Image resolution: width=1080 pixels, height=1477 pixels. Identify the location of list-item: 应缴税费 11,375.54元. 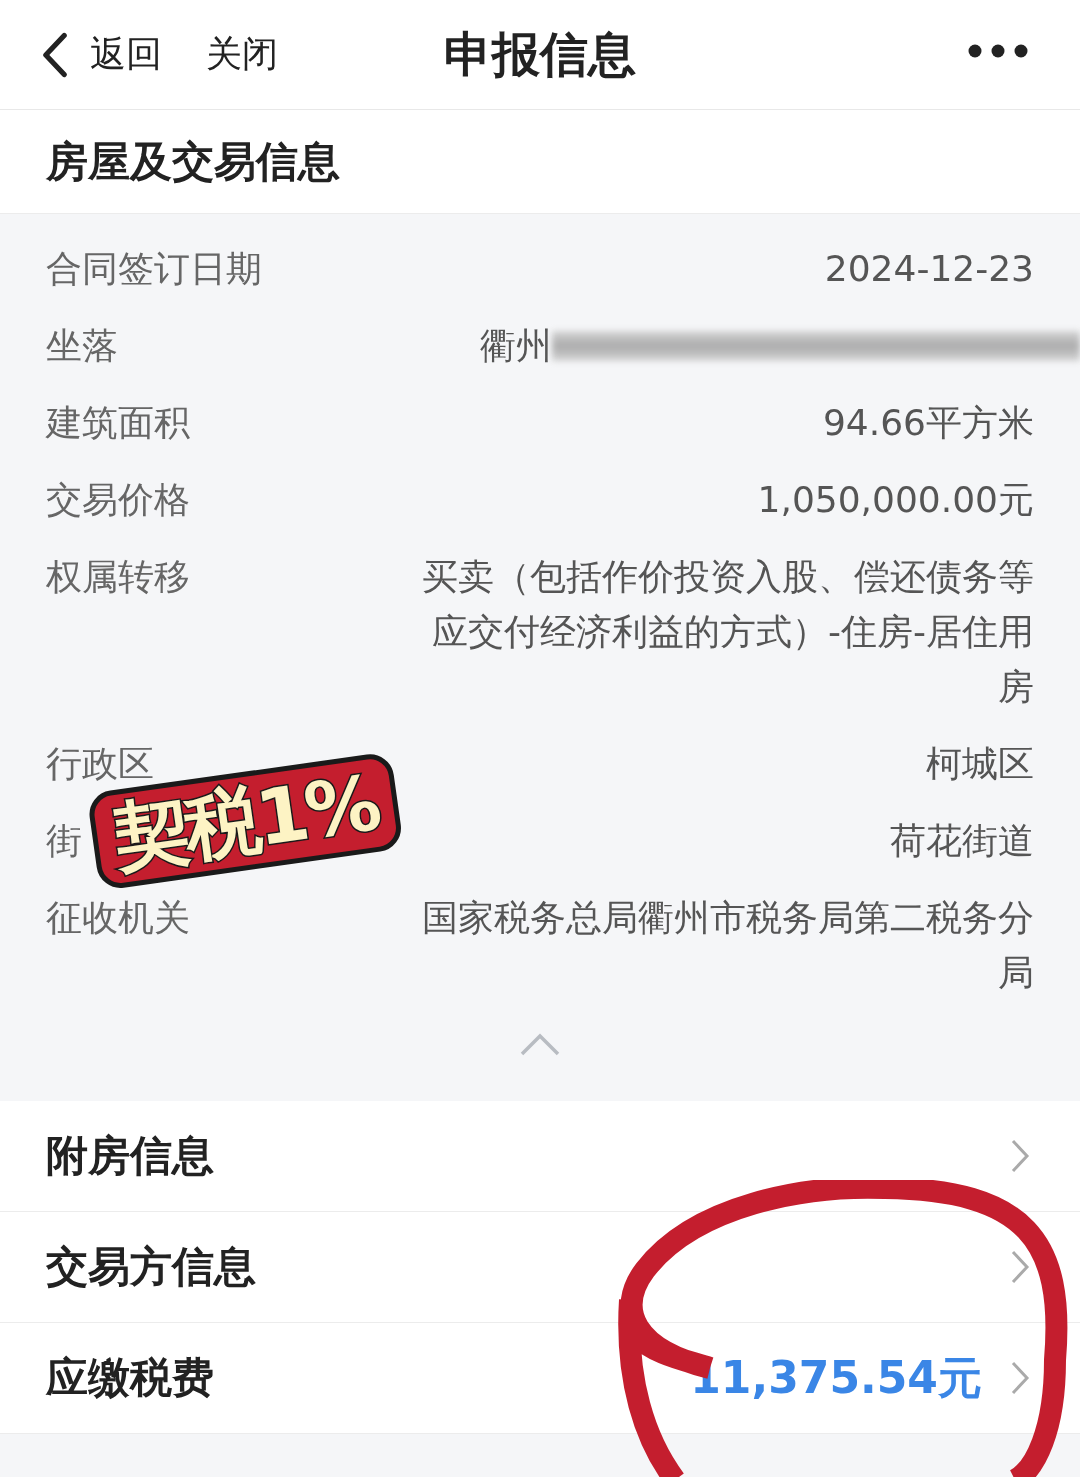
(540, 1378).